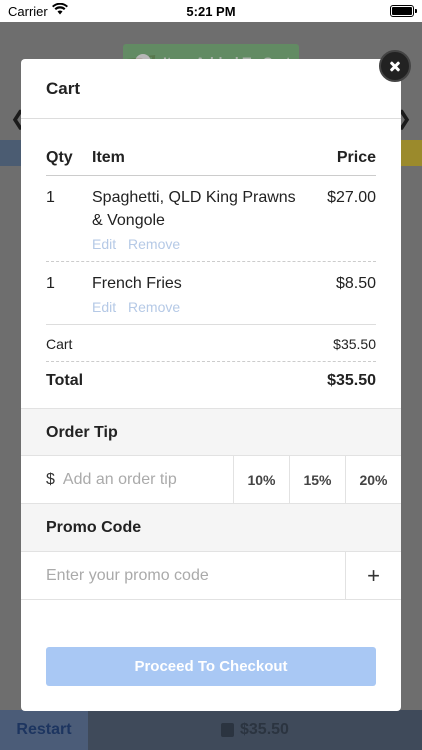  Describe the element at coordinates (211, 730) in the screenshot. I see `footer-bar: Restart $35.50` at that location.